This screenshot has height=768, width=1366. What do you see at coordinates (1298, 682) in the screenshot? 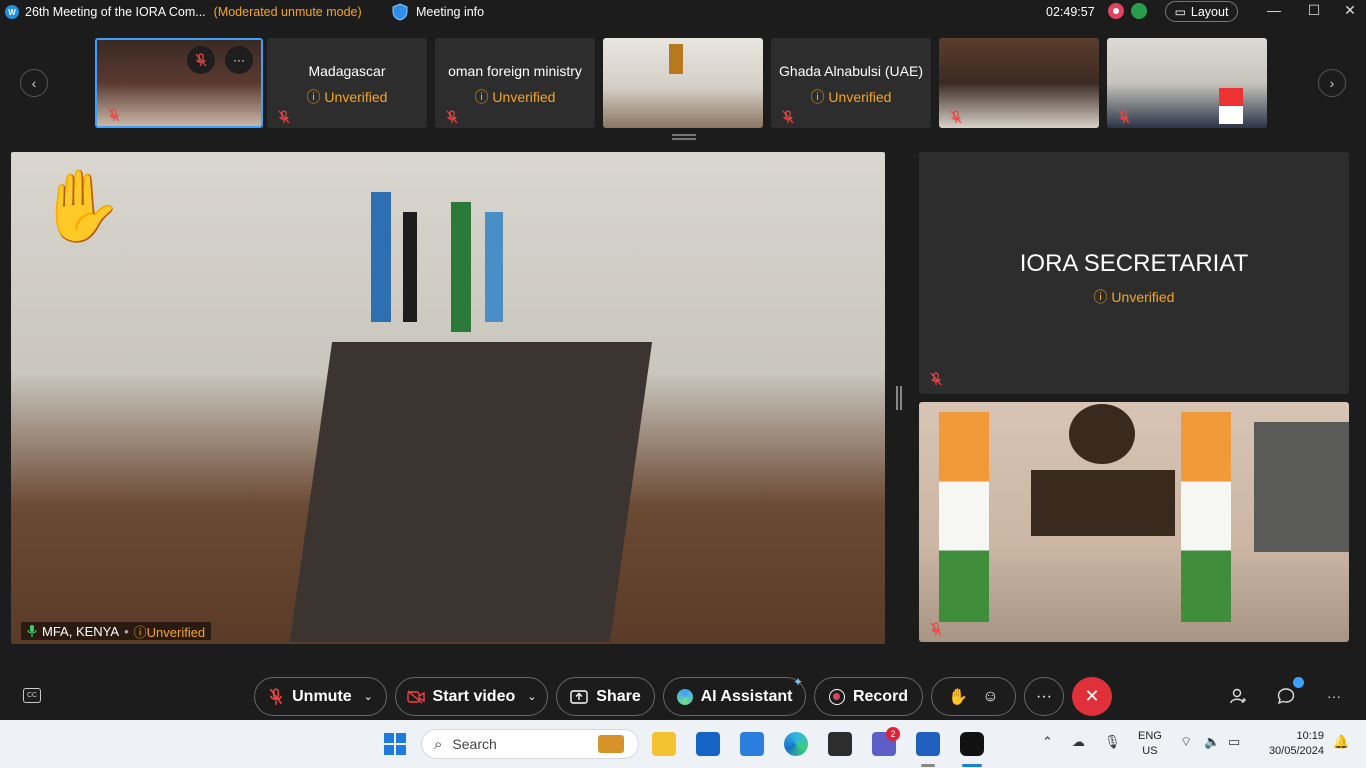
I see `chat-notification-badge` at bounding box center [1298, 682].